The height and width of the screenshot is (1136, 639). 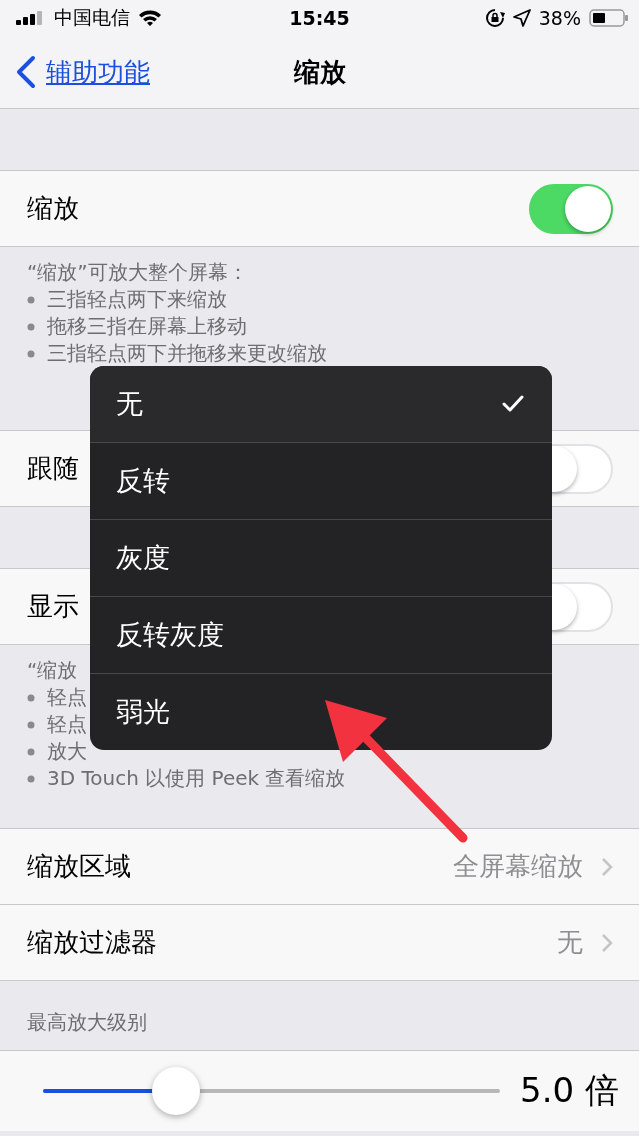 What do you see at coordinates (494, 18) in the screenshot?
I see `rotation-lock-icon` at bounding box center [494, 18].